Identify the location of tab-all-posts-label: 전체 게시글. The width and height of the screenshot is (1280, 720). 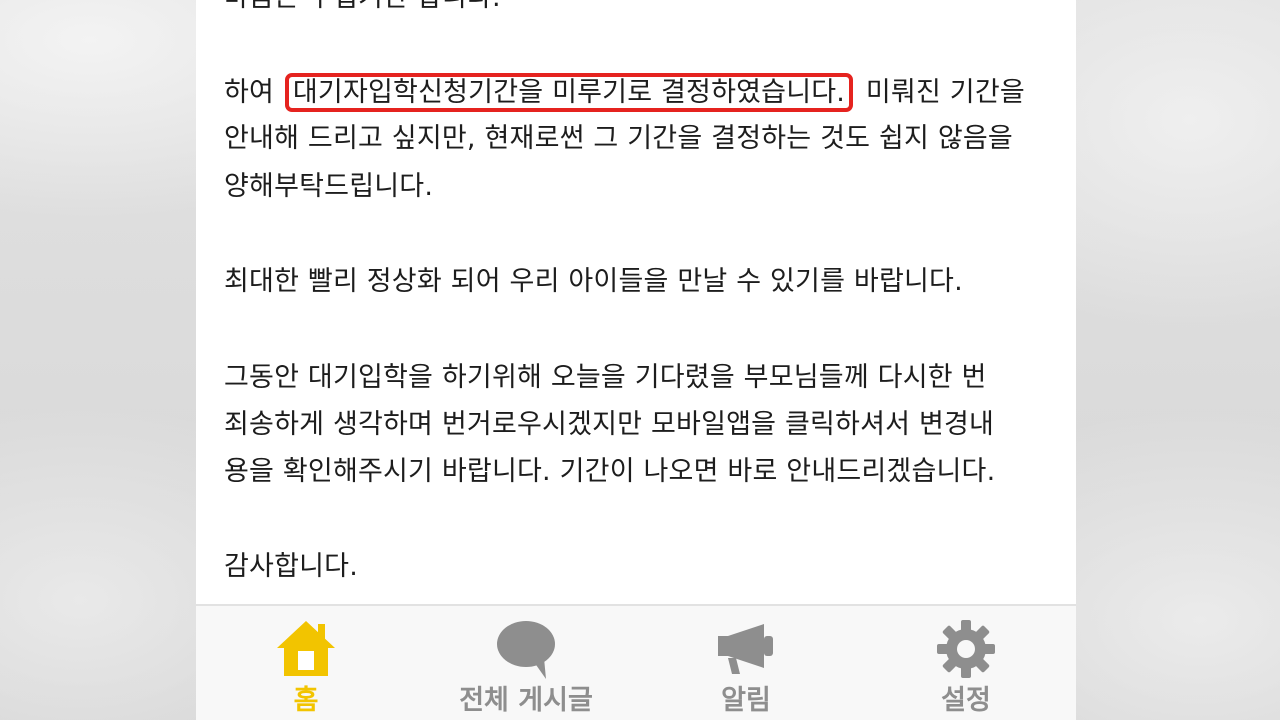
(526, 700).